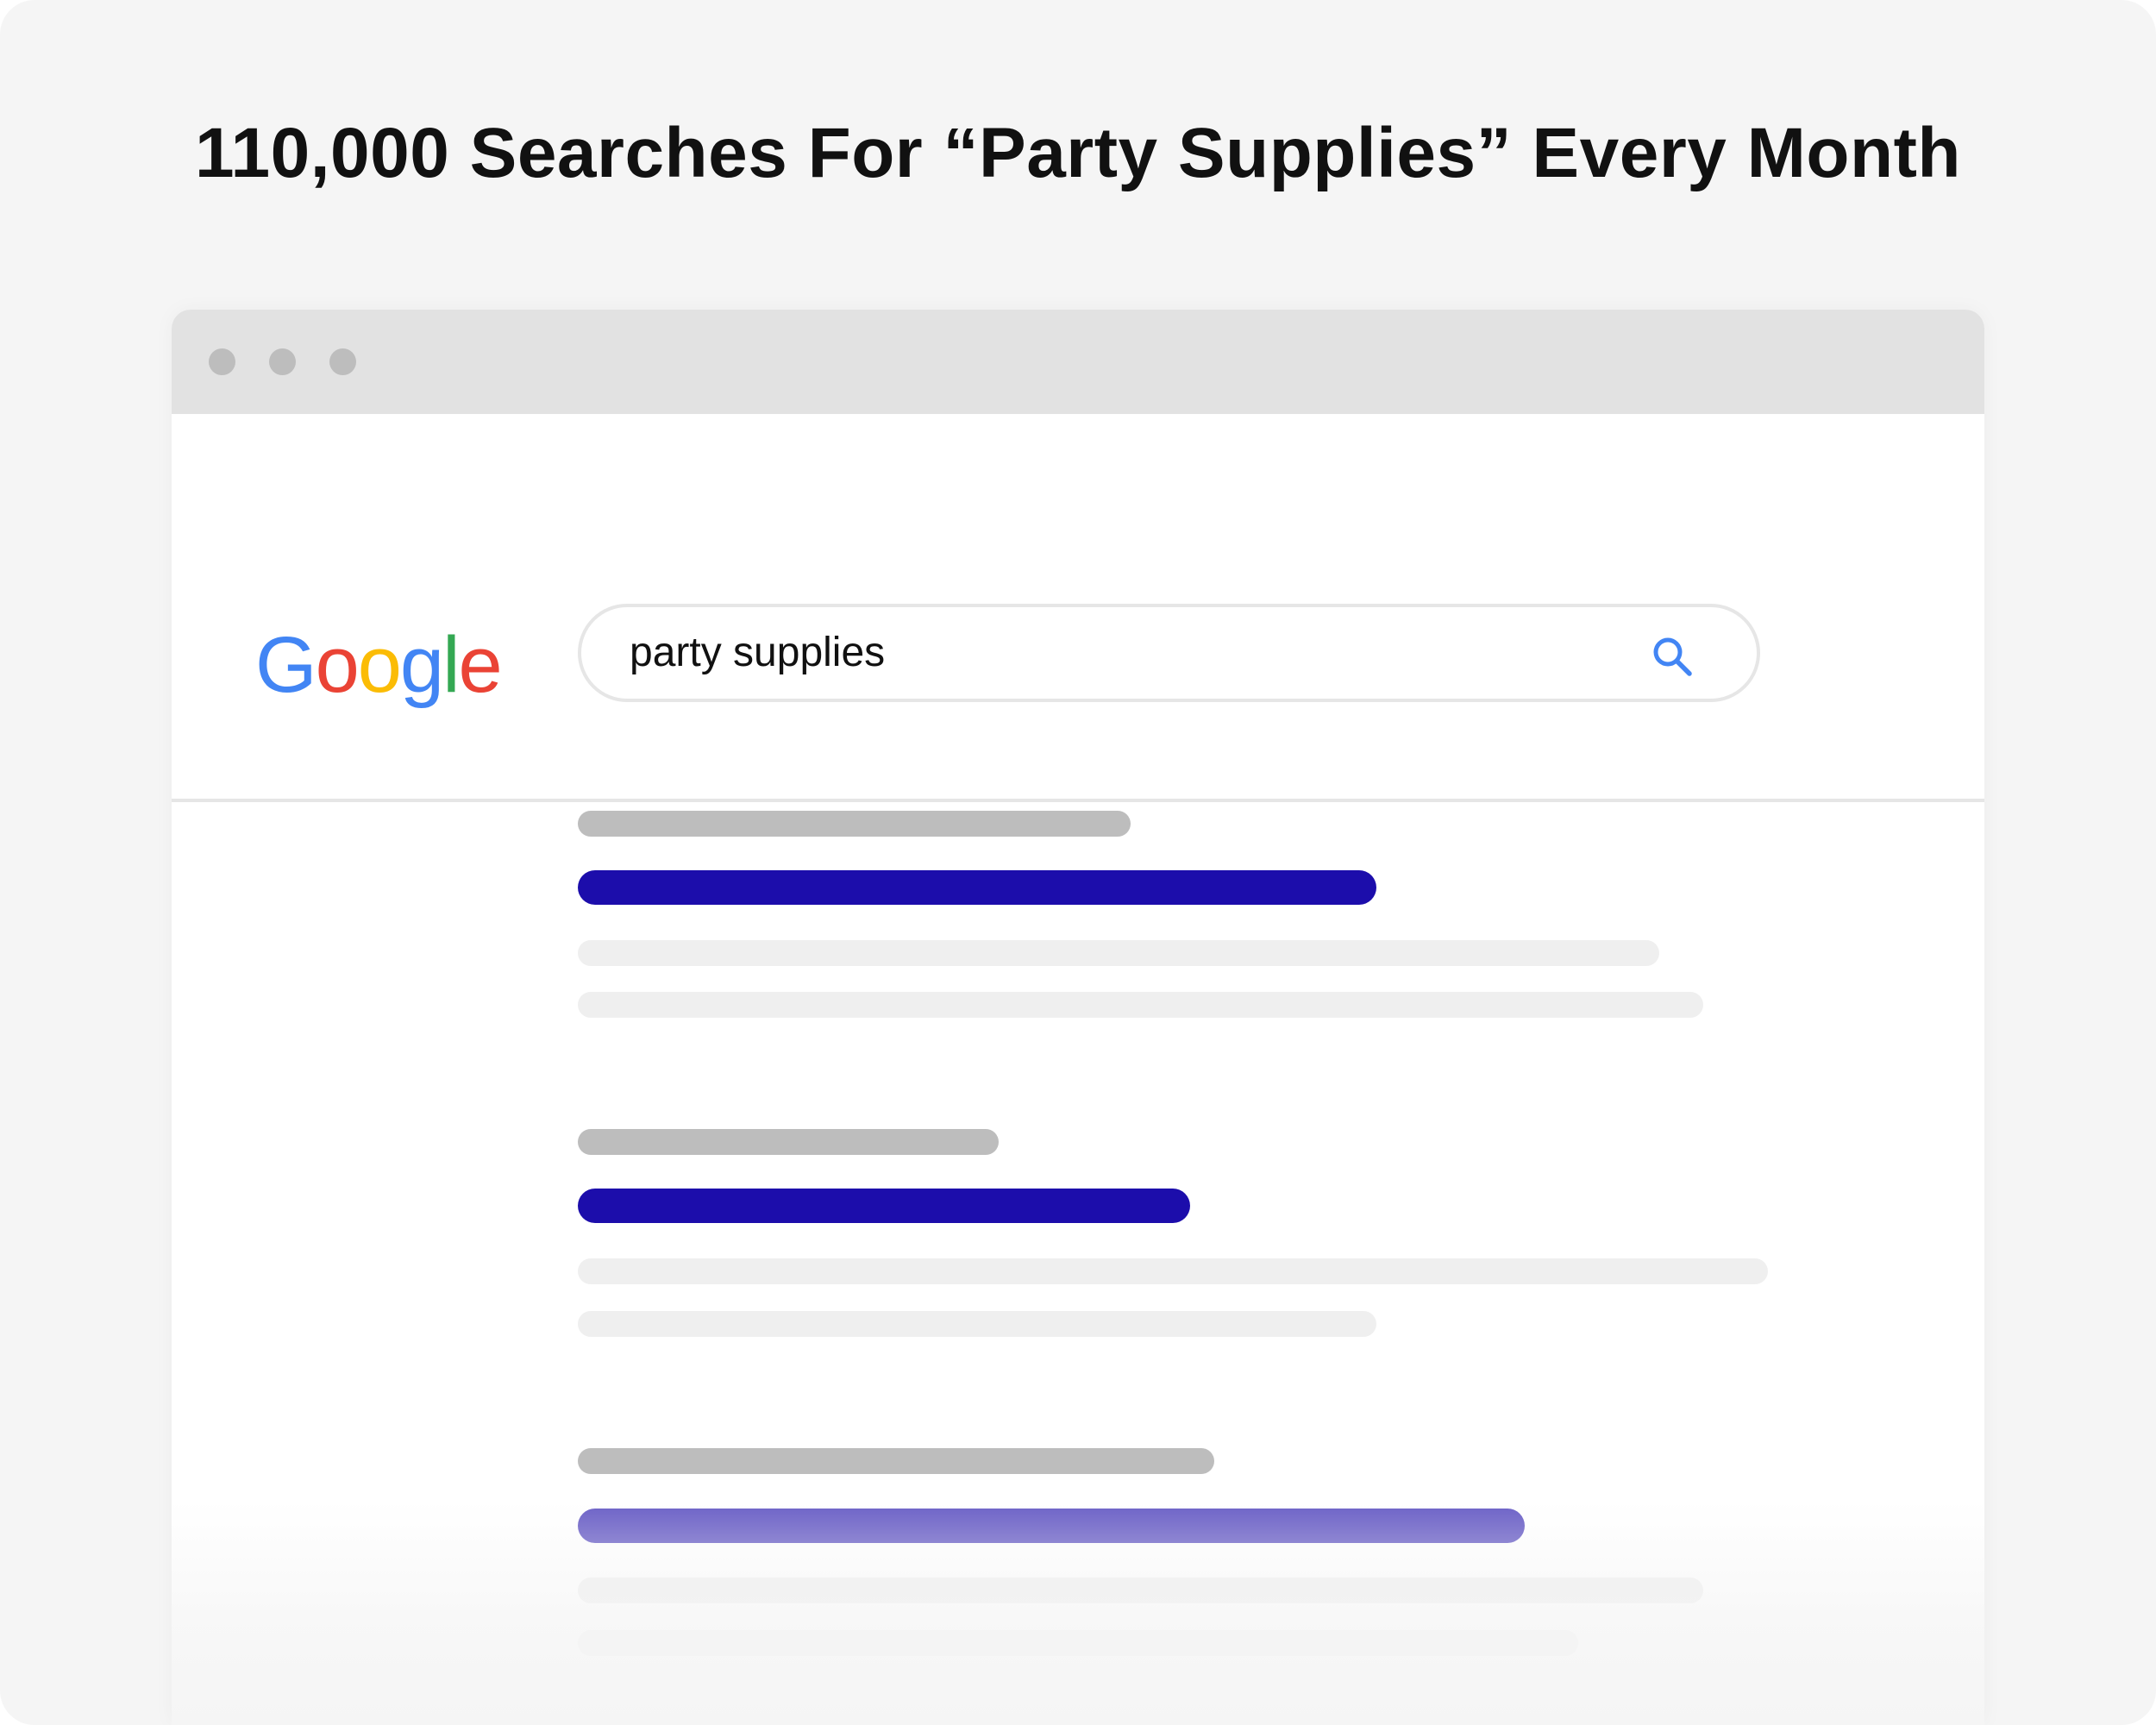 The image size is (2156, 1725). I want to click on logo-letter: g, so click(421, 665).